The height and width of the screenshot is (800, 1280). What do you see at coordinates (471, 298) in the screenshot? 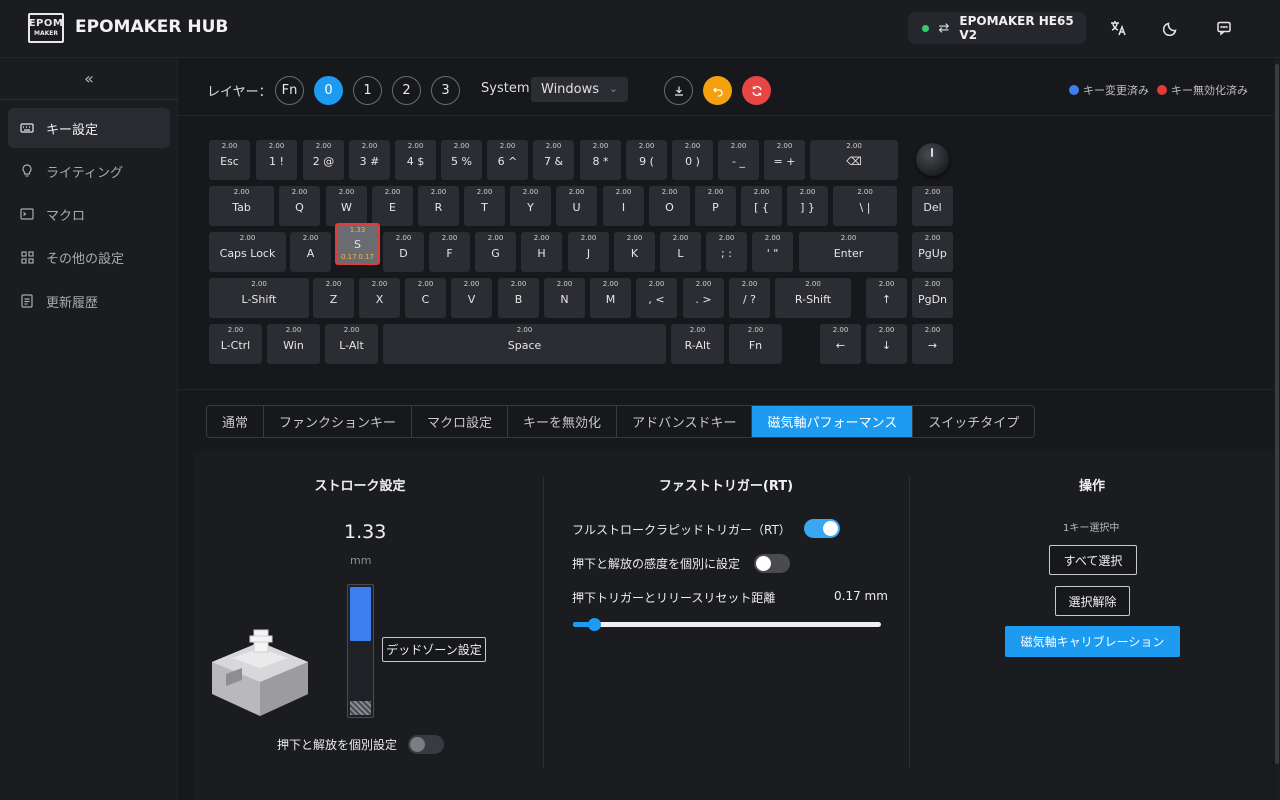
I see `key-v: 2.00 V` at bounding box center [471, 298].